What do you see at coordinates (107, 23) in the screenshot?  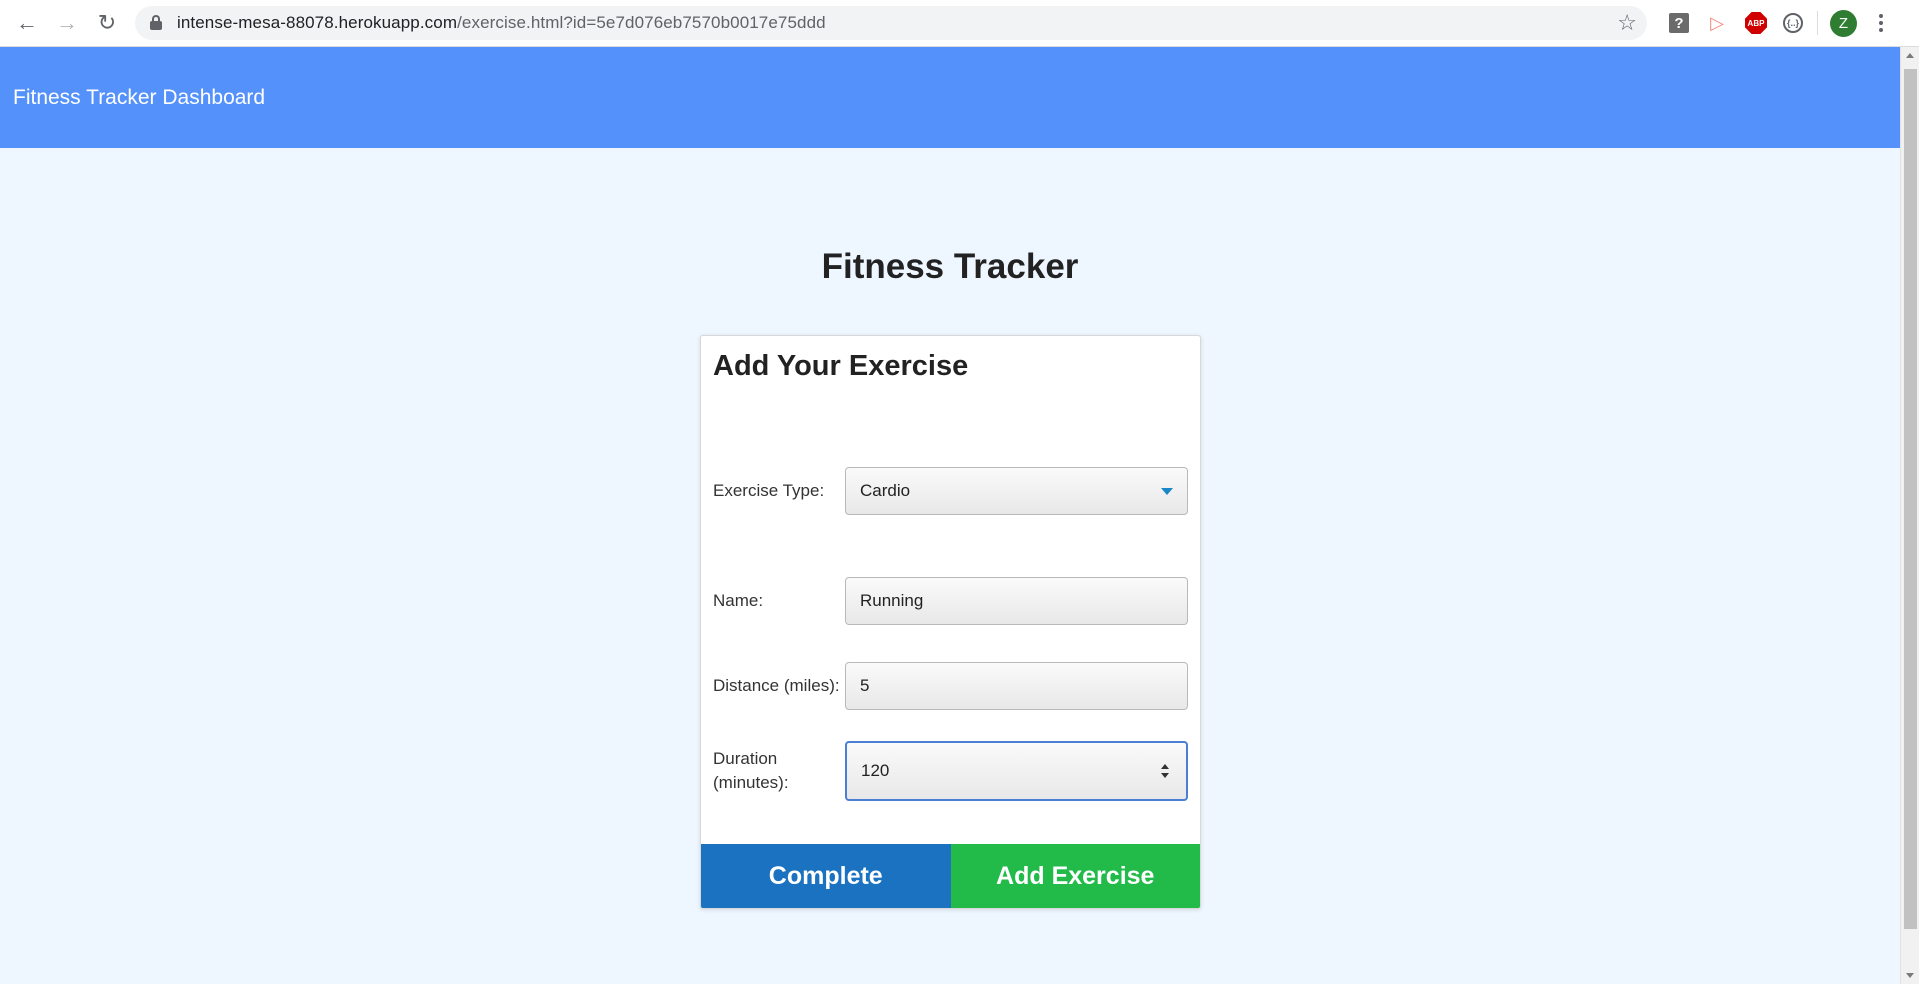 I see `reload-icon: ↻` at bounding box center [107, 23].